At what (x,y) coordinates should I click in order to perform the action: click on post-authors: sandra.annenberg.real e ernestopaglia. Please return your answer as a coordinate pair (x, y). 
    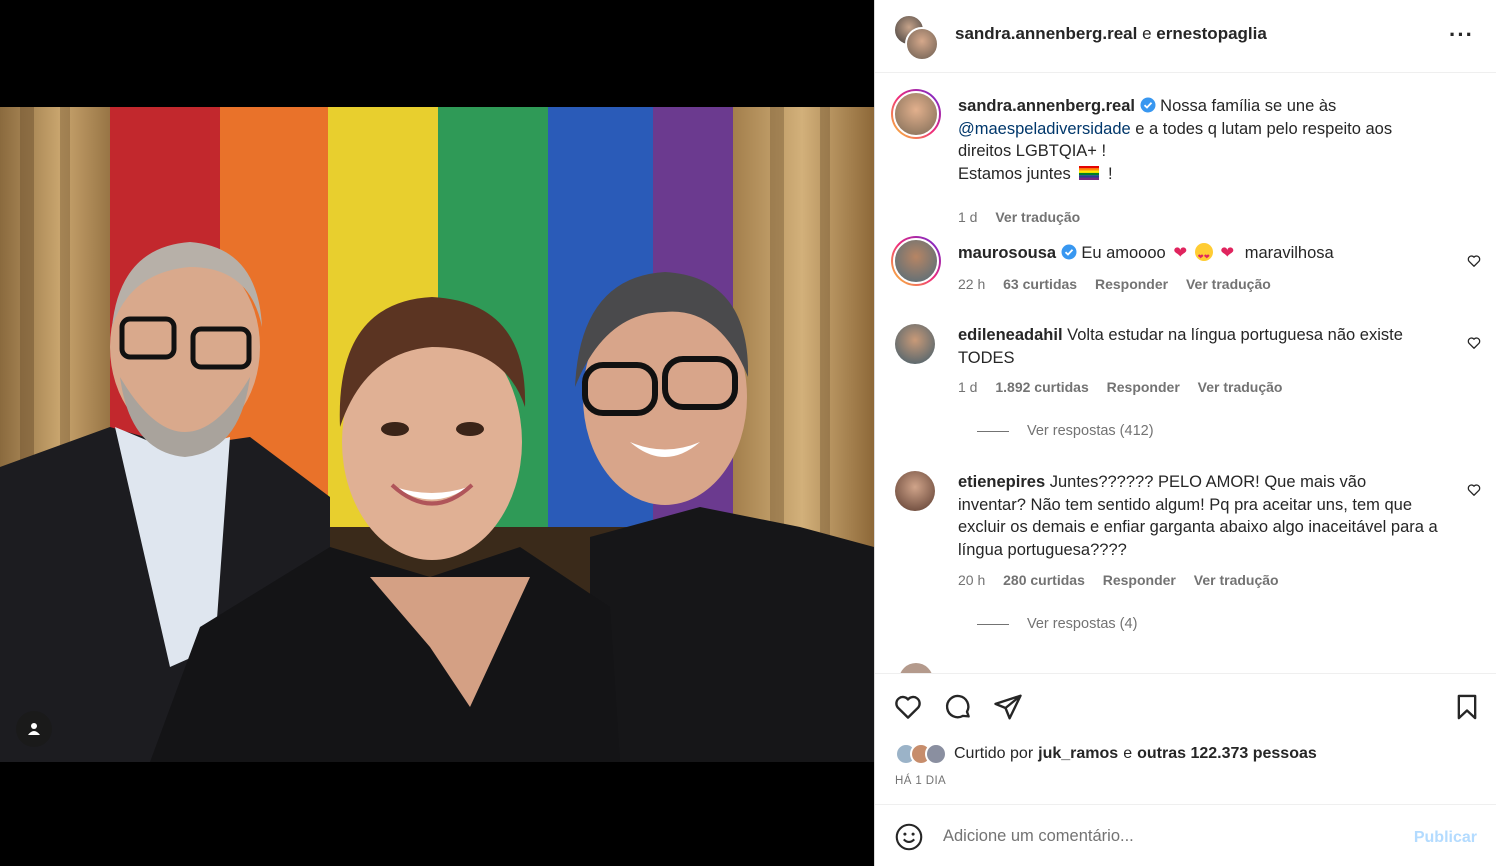
    Looking at the image, I should click on (1111, 34).